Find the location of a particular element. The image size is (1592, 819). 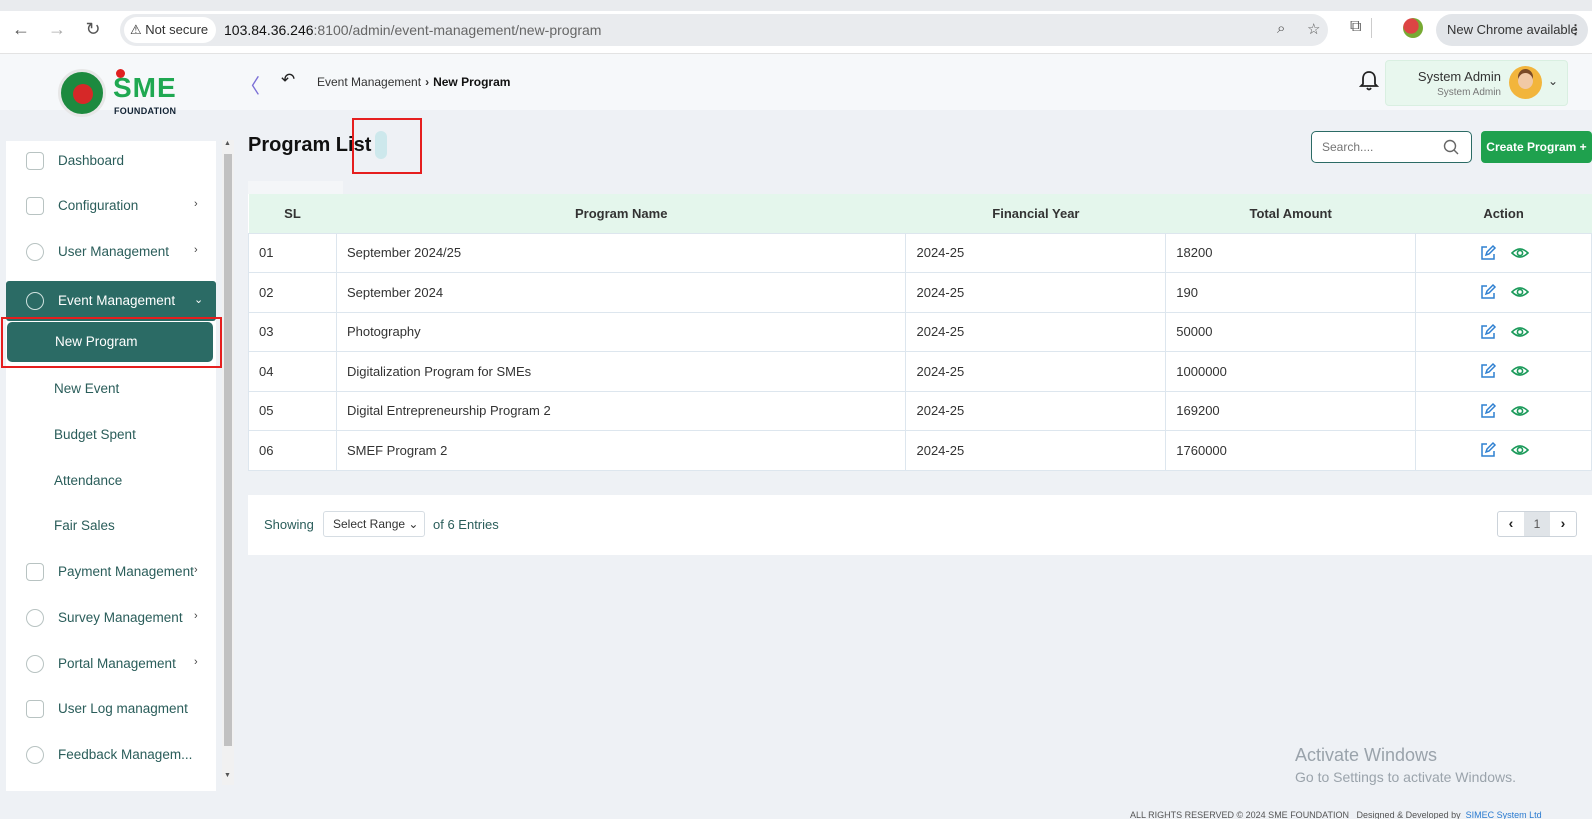

sidebar-subitem-budget-spent: Budget Spent is located at coordinates (111, 435).